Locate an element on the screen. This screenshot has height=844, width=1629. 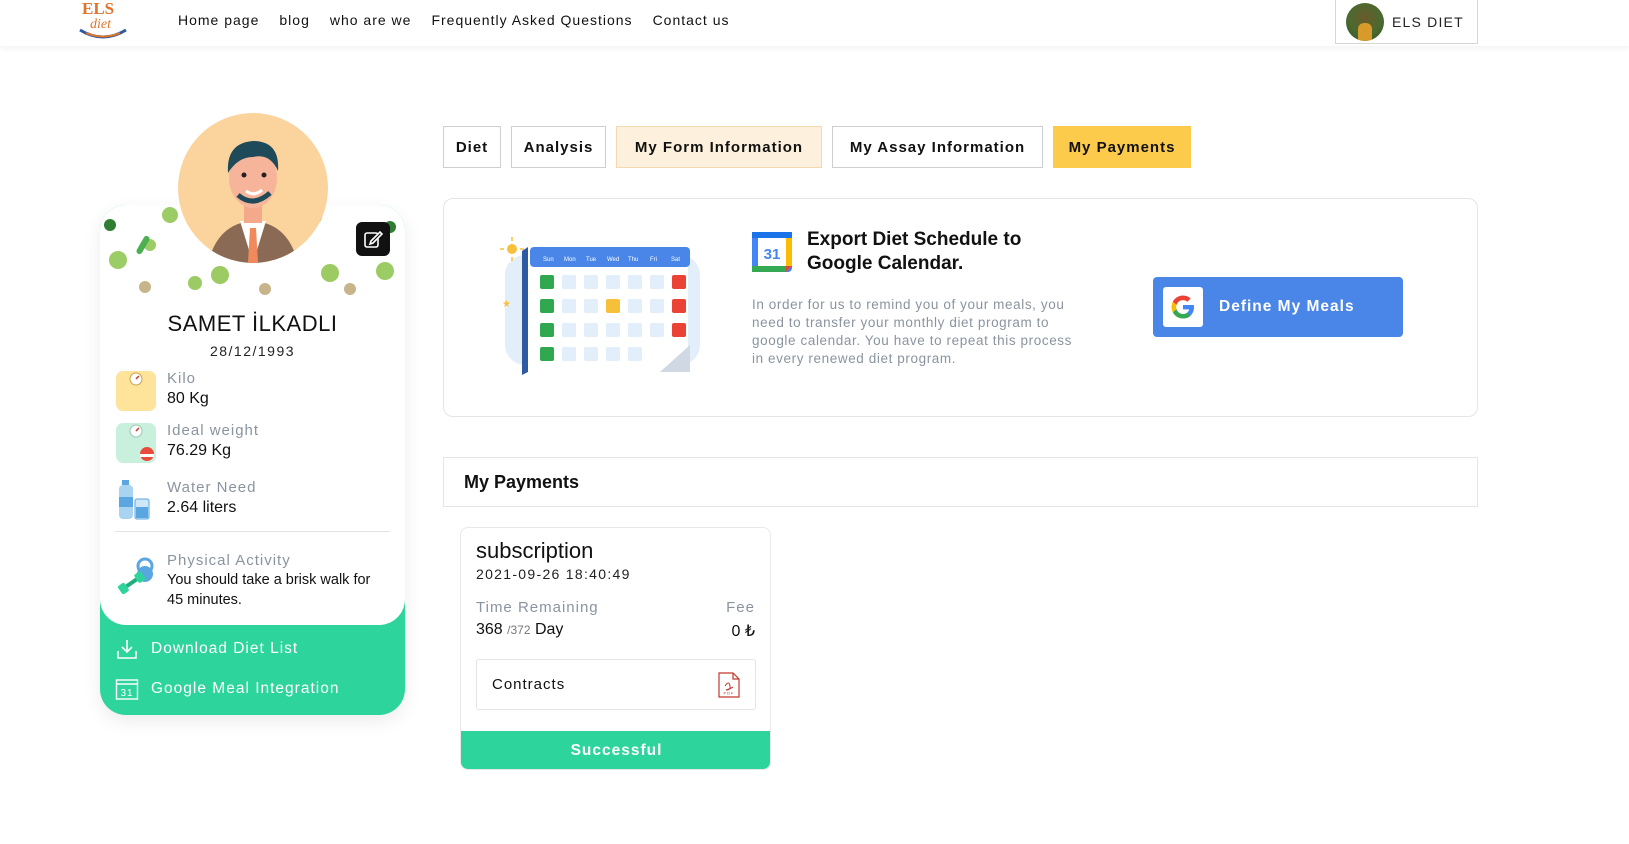
edit-profile-button is located at coordinates (373, 239).